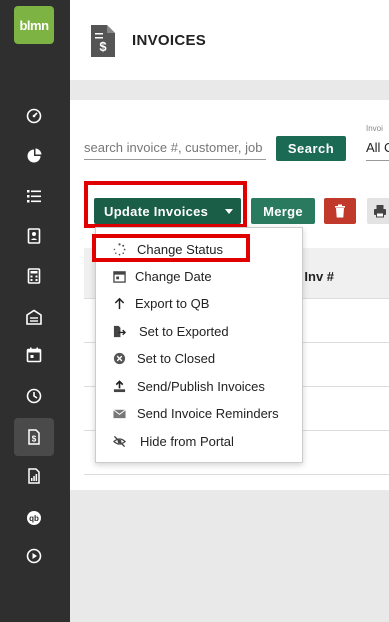  What do you see at coordinates (34, 396) in the screenshot?
I see `clock-icon` at bounding box center [34, 396].